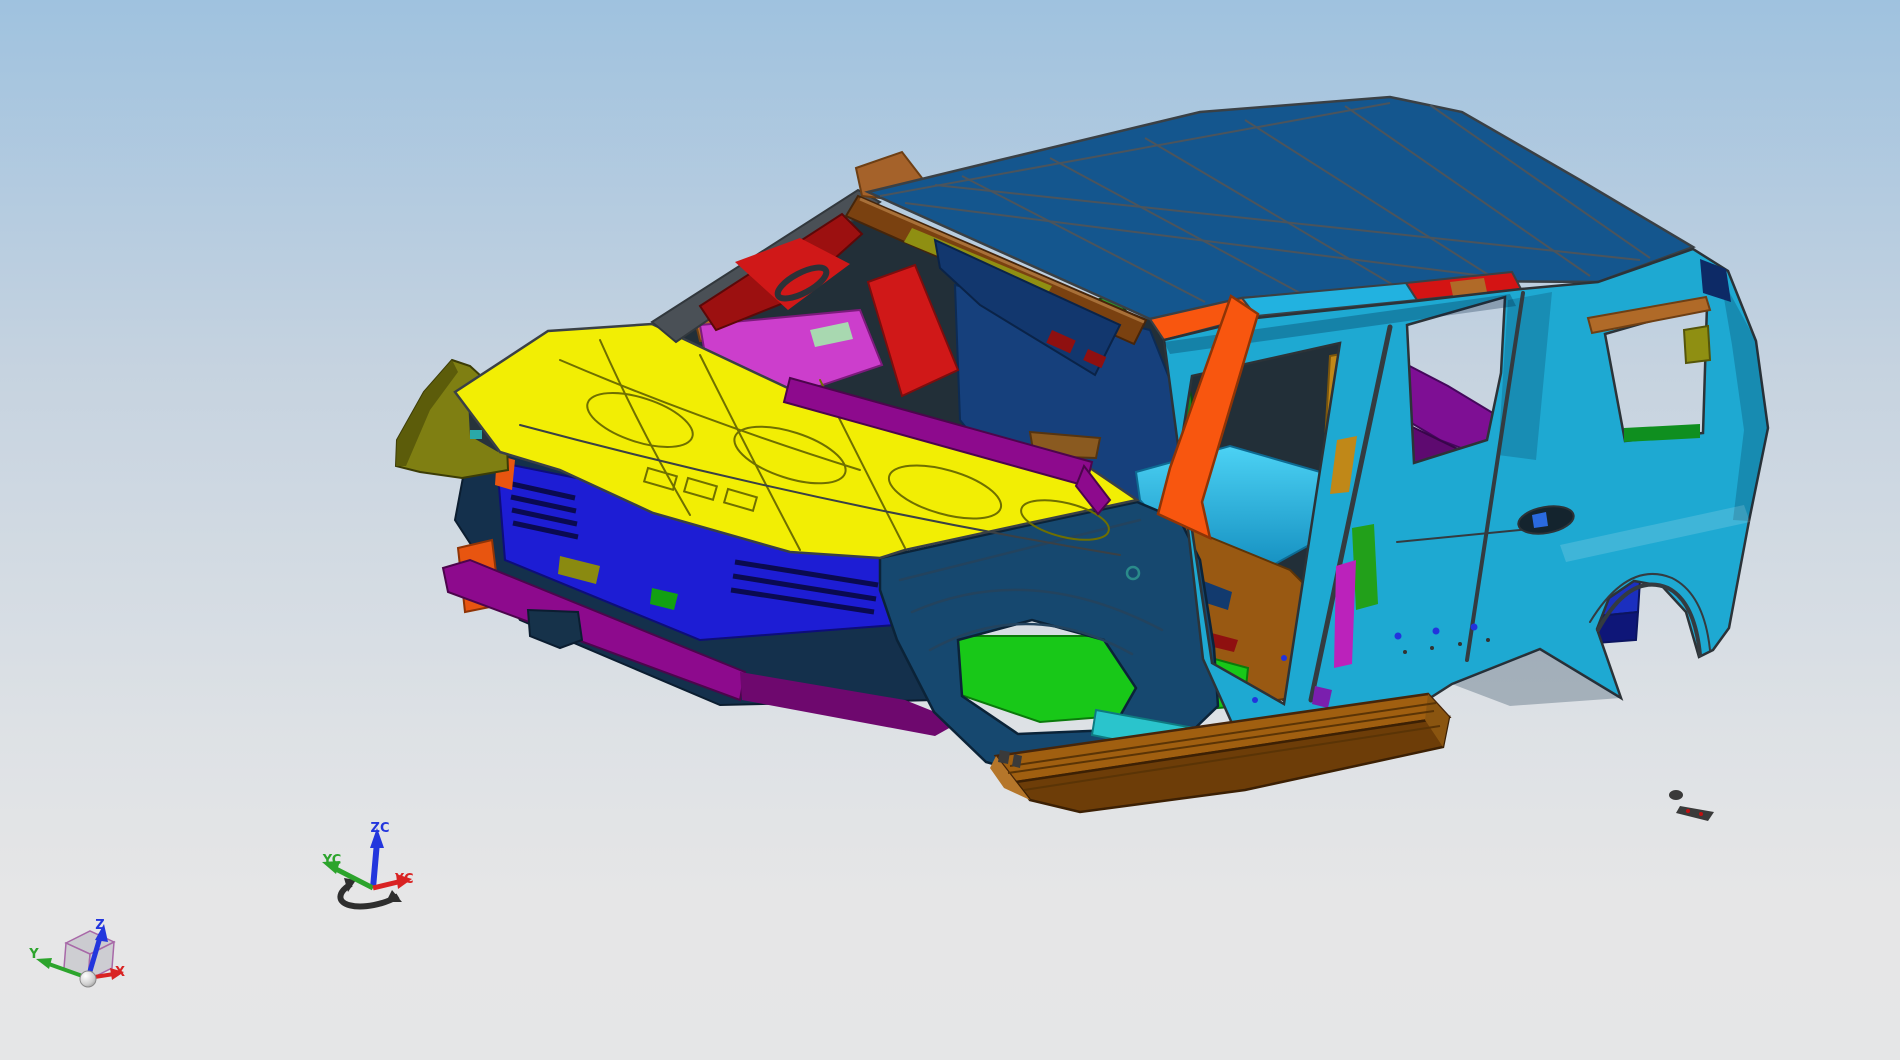  I want to click on debris-puck, so click(1676, 795).